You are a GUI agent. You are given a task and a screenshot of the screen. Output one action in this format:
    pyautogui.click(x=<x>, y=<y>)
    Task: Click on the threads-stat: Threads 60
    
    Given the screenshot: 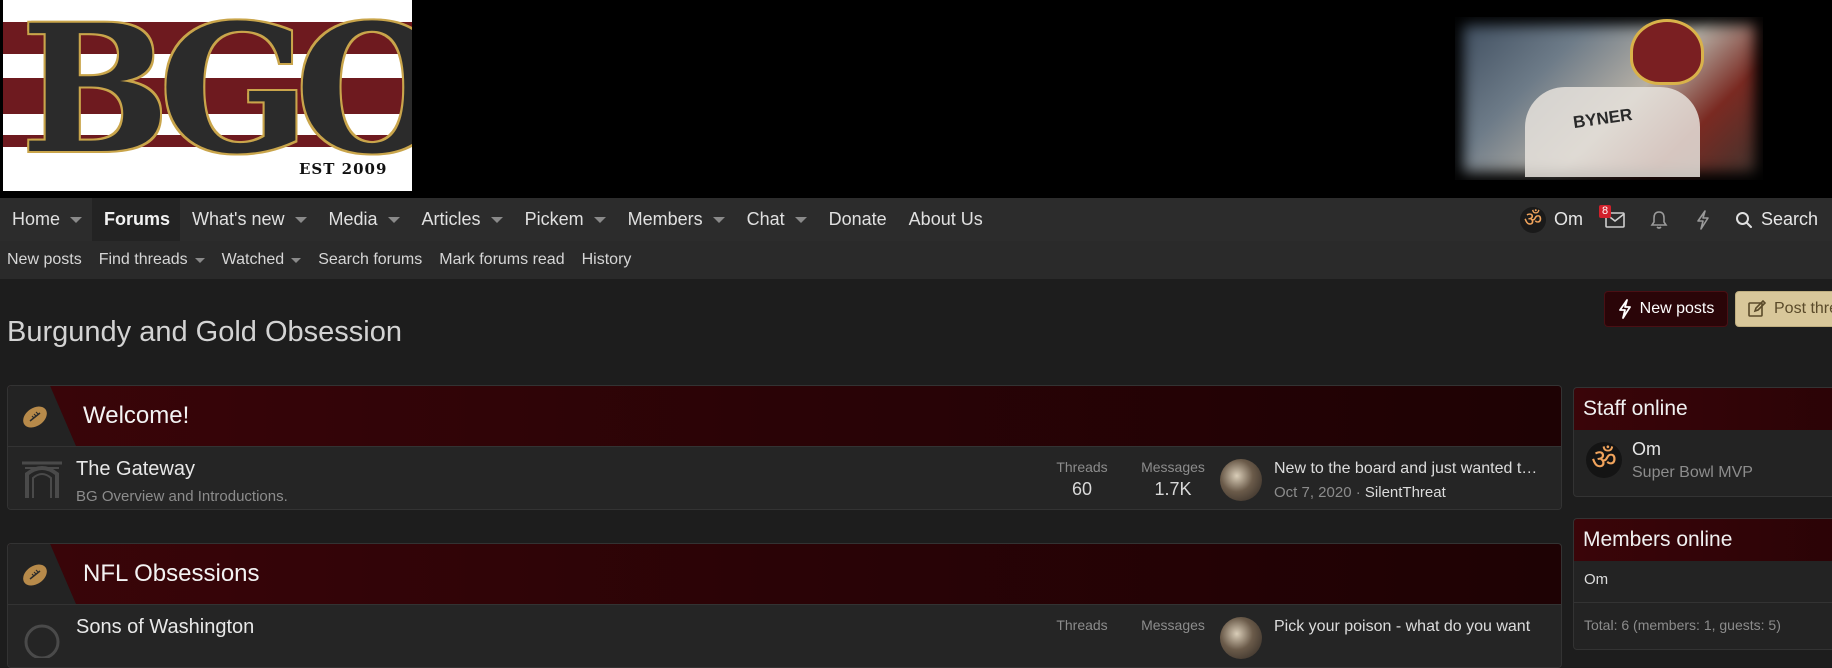 What is the action you would take?
    pyautogui.click(x=1082, y=479)
    